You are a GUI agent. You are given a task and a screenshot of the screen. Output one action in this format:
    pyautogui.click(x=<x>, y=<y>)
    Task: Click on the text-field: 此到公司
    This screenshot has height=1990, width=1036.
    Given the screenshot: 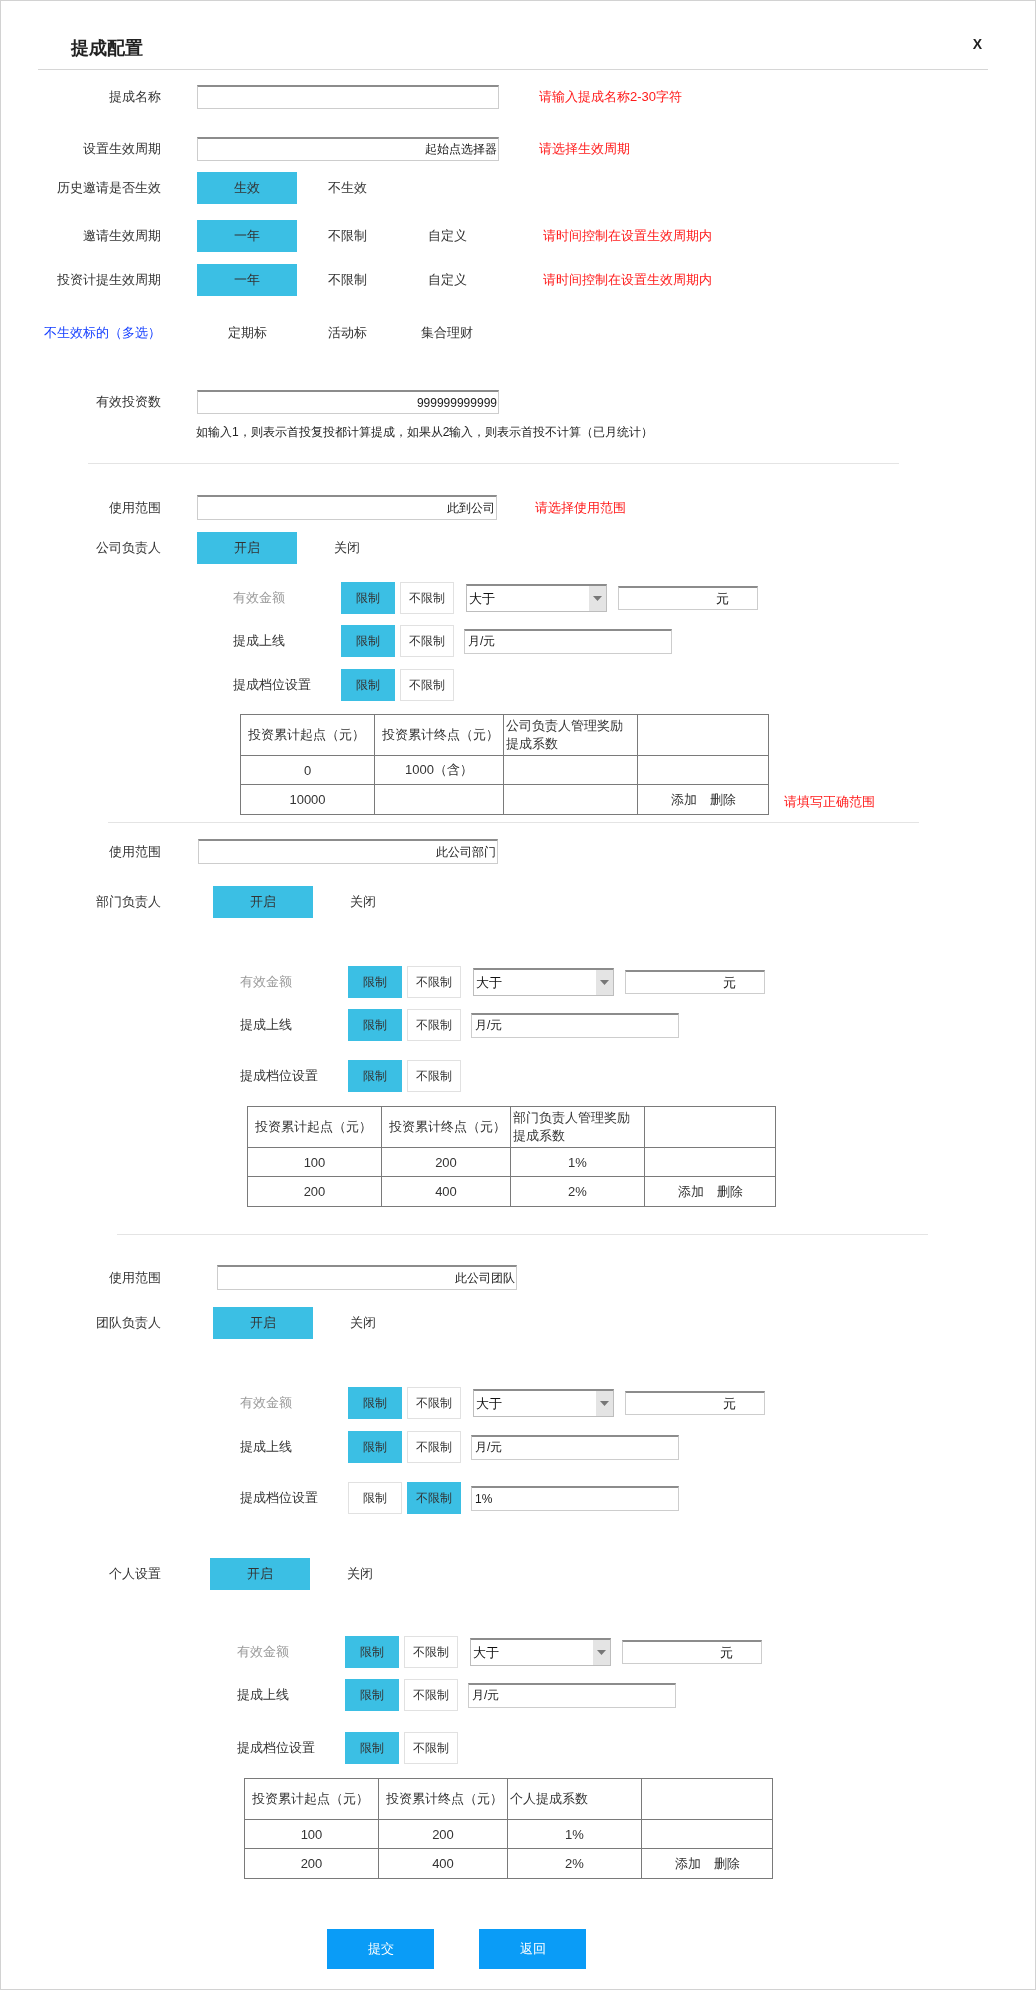 What is the action you would take?
    pyautogui.click(x=347, y=507)
    